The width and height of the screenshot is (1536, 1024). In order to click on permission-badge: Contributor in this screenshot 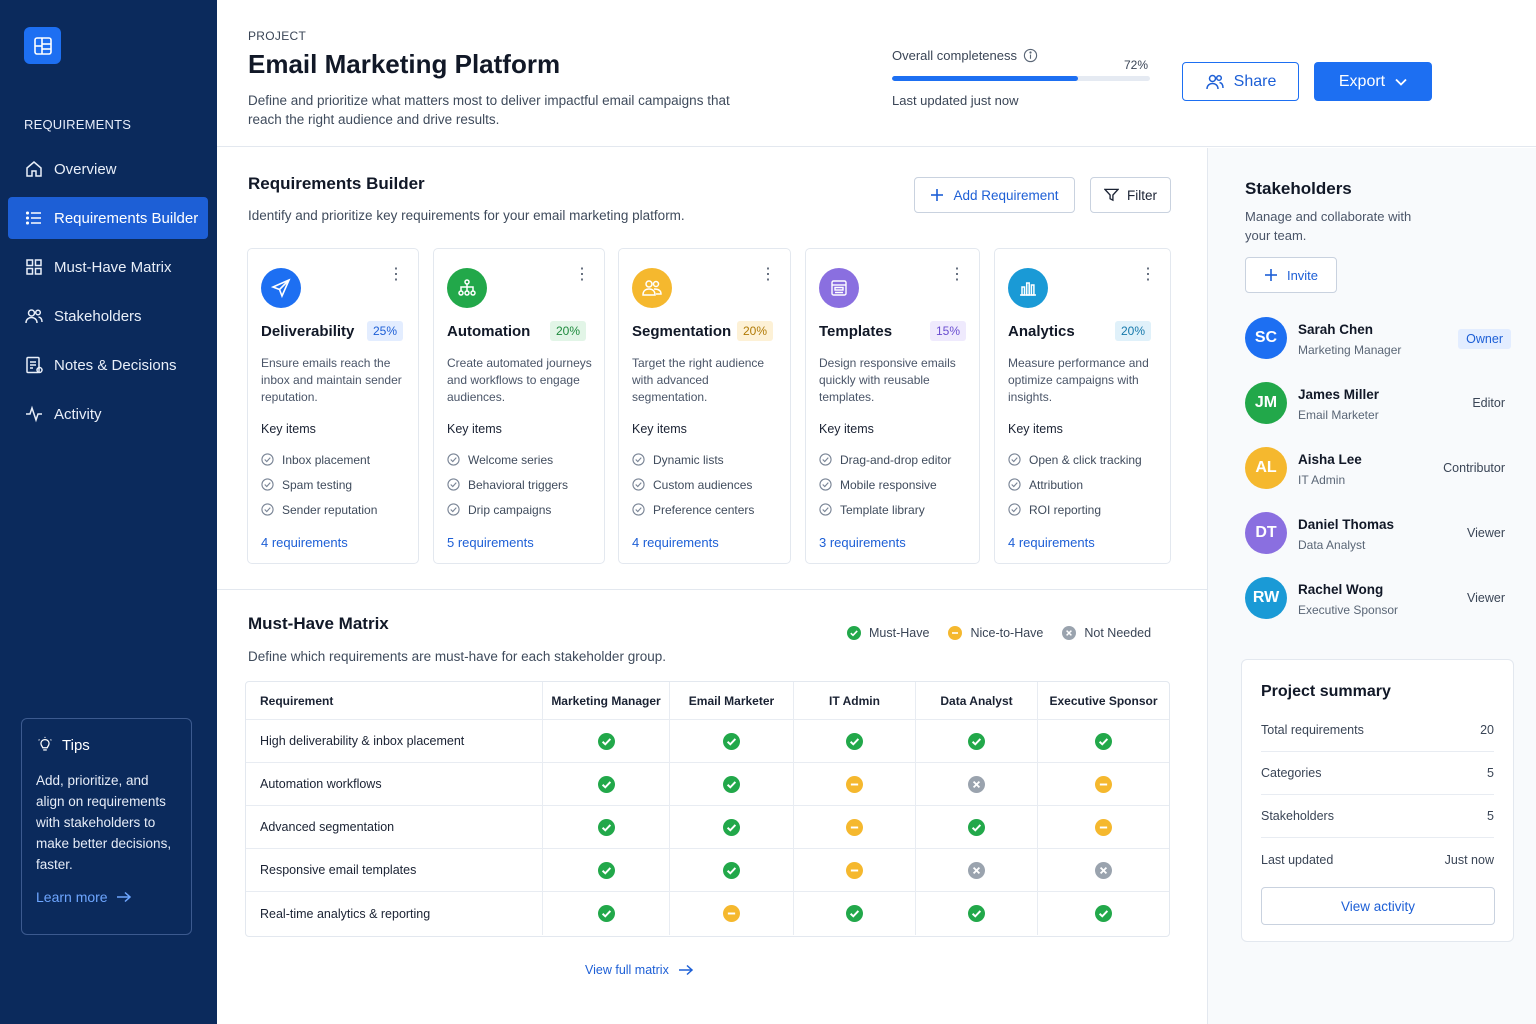, I will do `click(1474, 468)`.